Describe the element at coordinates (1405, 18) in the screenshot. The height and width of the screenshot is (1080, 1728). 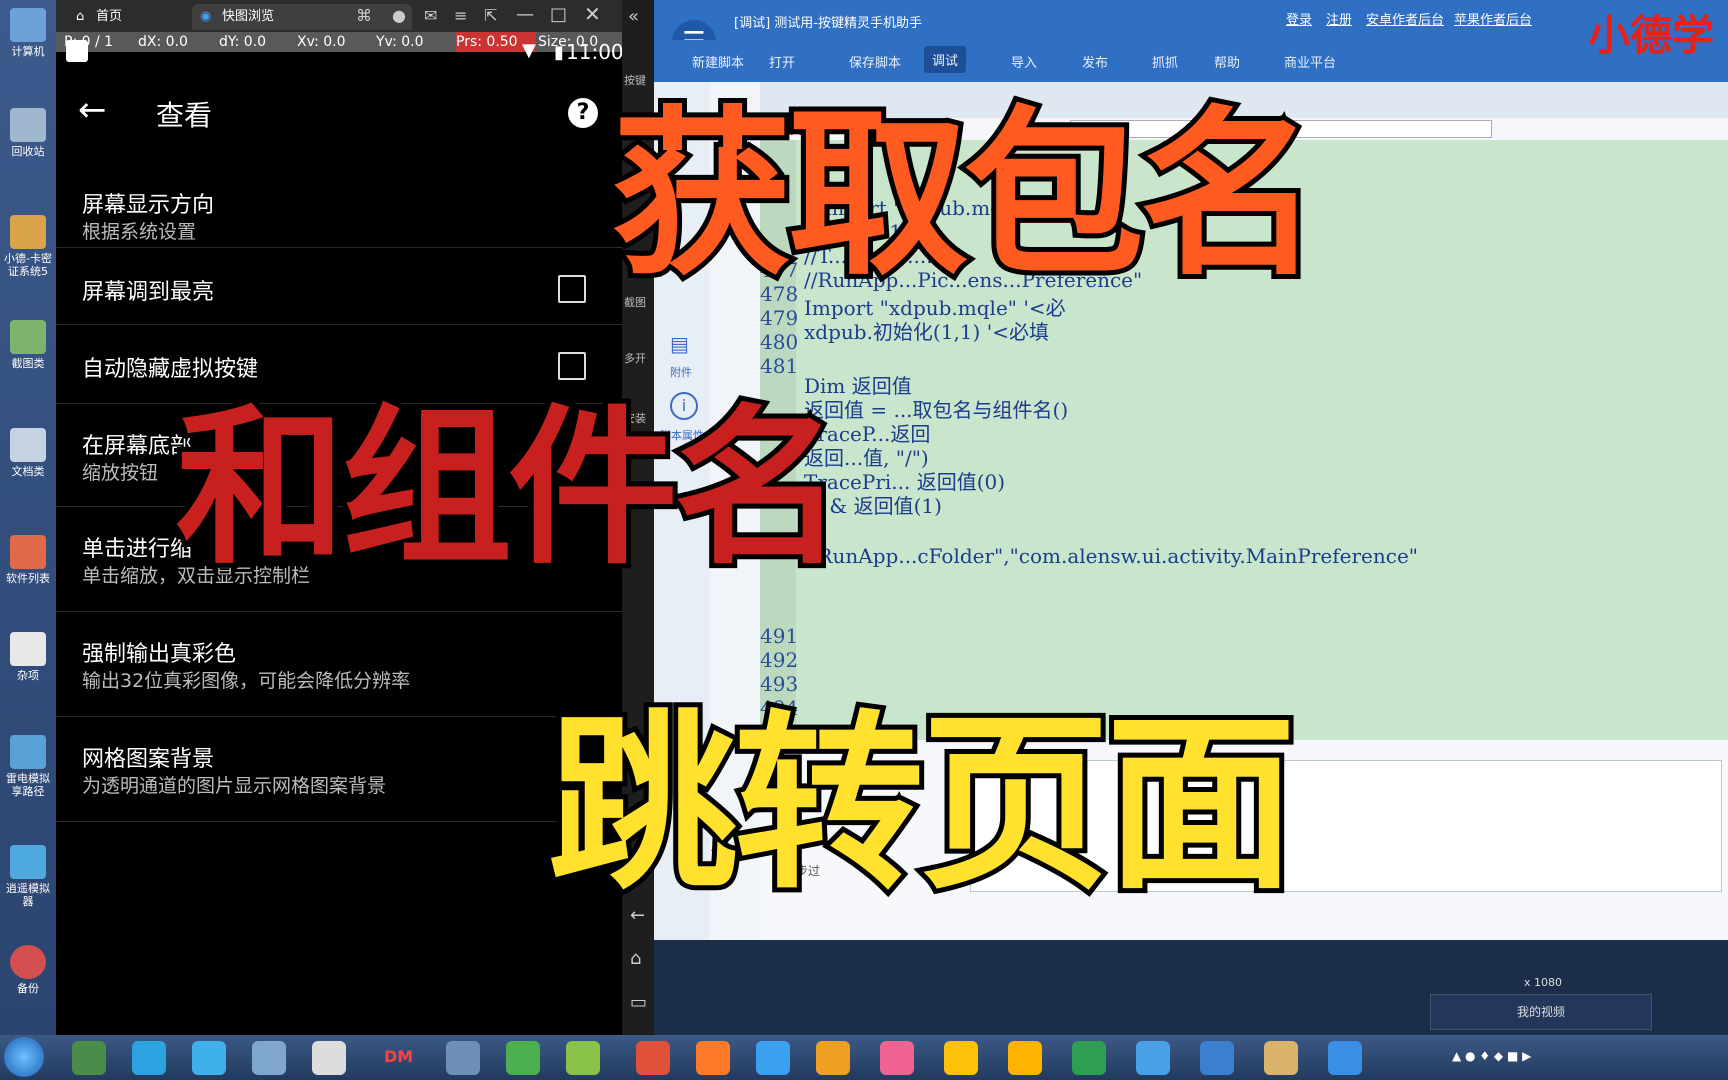
I see `android-author-link: 安卓作者后台` at that location.